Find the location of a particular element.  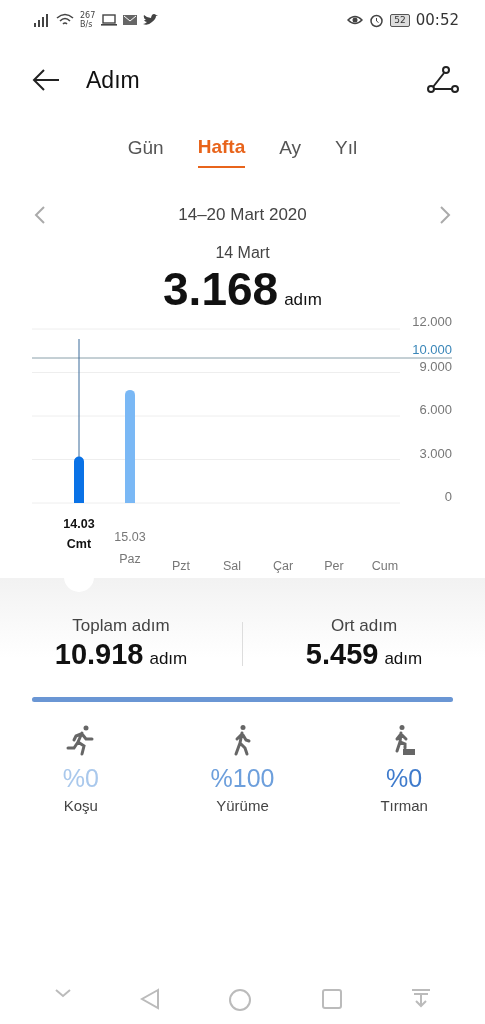

axis-label: 9.000 is located at coordinates (435, 366).